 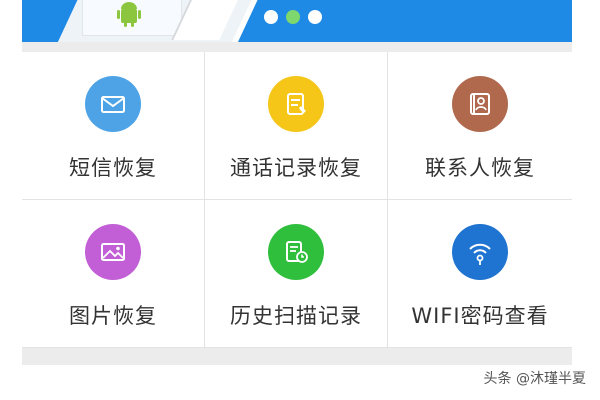 I want to click on grid-item-label: 通话记录恢复, so click(x=296, y=168).